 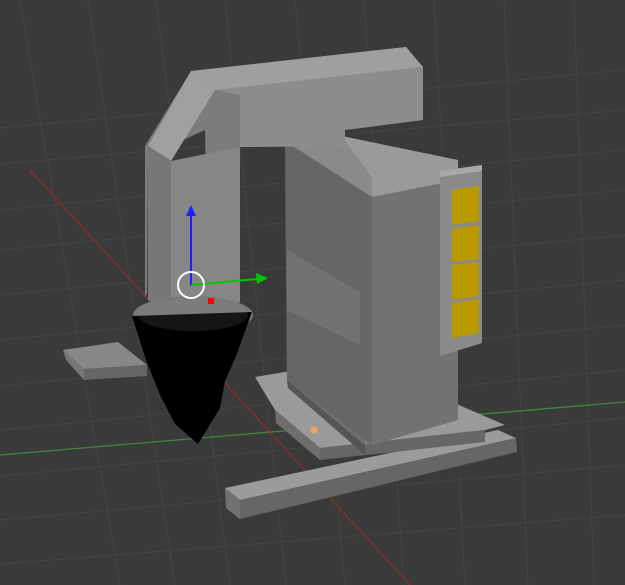 I want to click on light-point, so click(x=314, y=430).